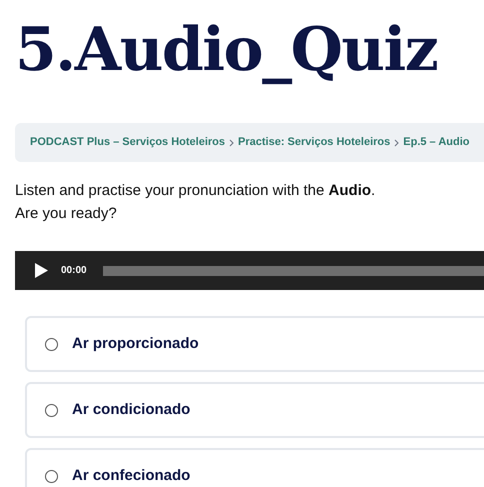 The width and height of the screenshot is (484, 487). Describe the element at coordinates (226, 50) in the screenshot. I see `page-title: 5.Audio_Quiz` at that location.